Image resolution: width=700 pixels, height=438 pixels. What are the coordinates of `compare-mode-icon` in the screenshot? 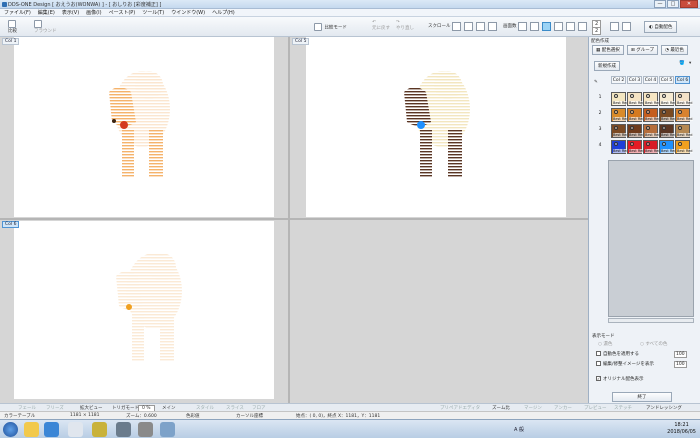 It's located at (318, 27).